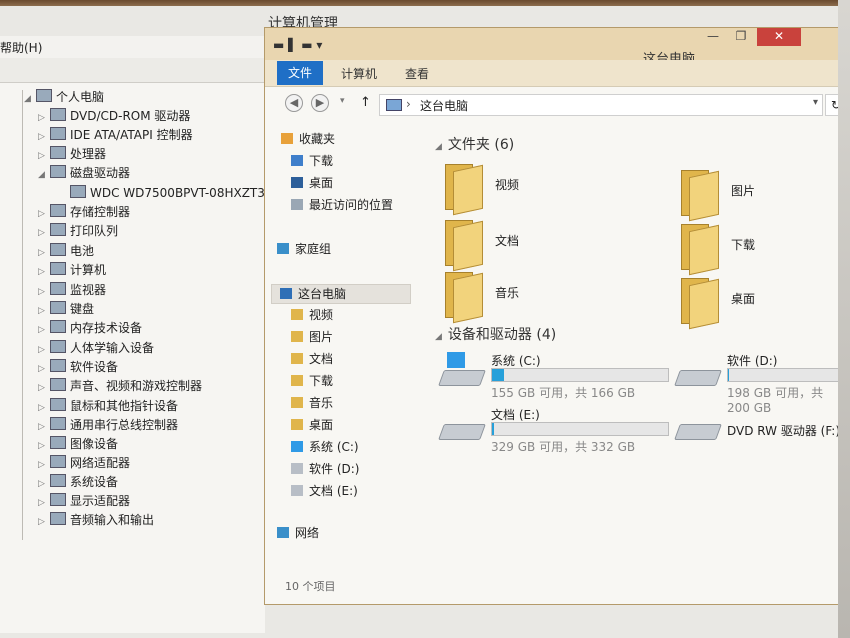  What do you see at coordinates (359, 73) in the screenshot?
I see `tab-computer: 计算机` at bounding box center [359, 73].